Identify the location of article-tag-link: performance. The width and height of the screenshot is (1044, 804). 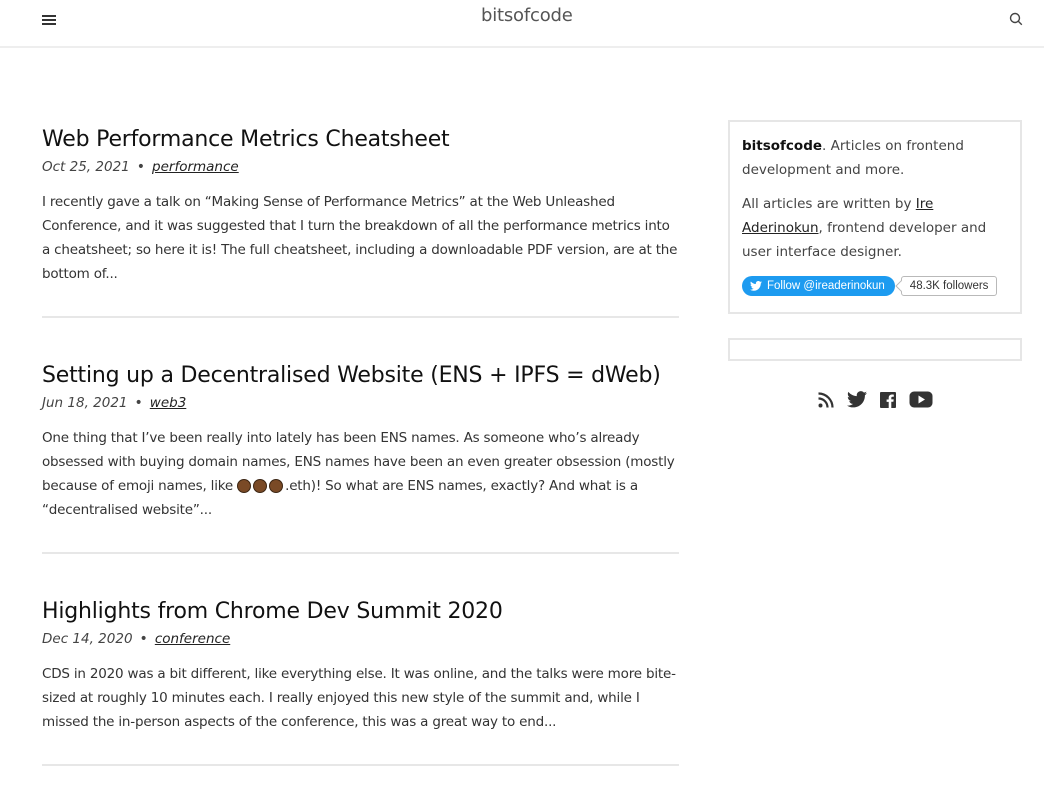
(195, 167).